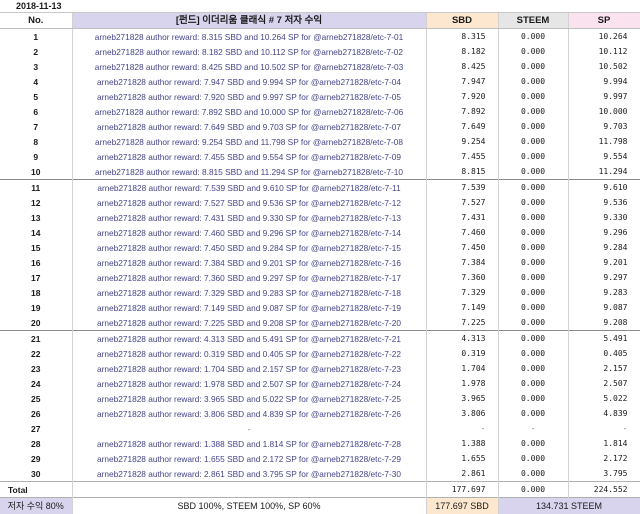 This screenshot has width=640, height=514. What do you see at coordinates (462, 232) in the screenshot?
I see `row-sbd: 7.460` at bounding box center [462, 232].